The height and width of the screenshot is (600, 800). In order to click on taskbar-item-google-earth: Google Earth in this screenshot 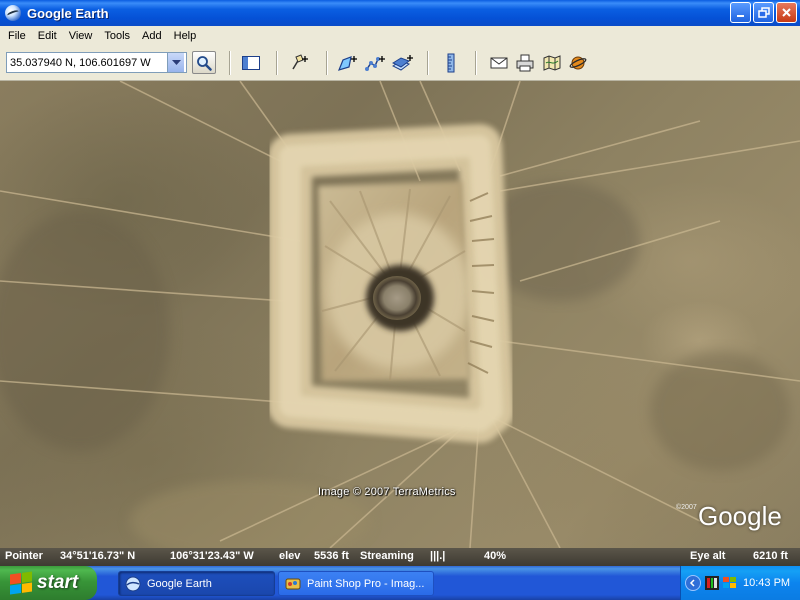, I will do `click(196, 583)`.